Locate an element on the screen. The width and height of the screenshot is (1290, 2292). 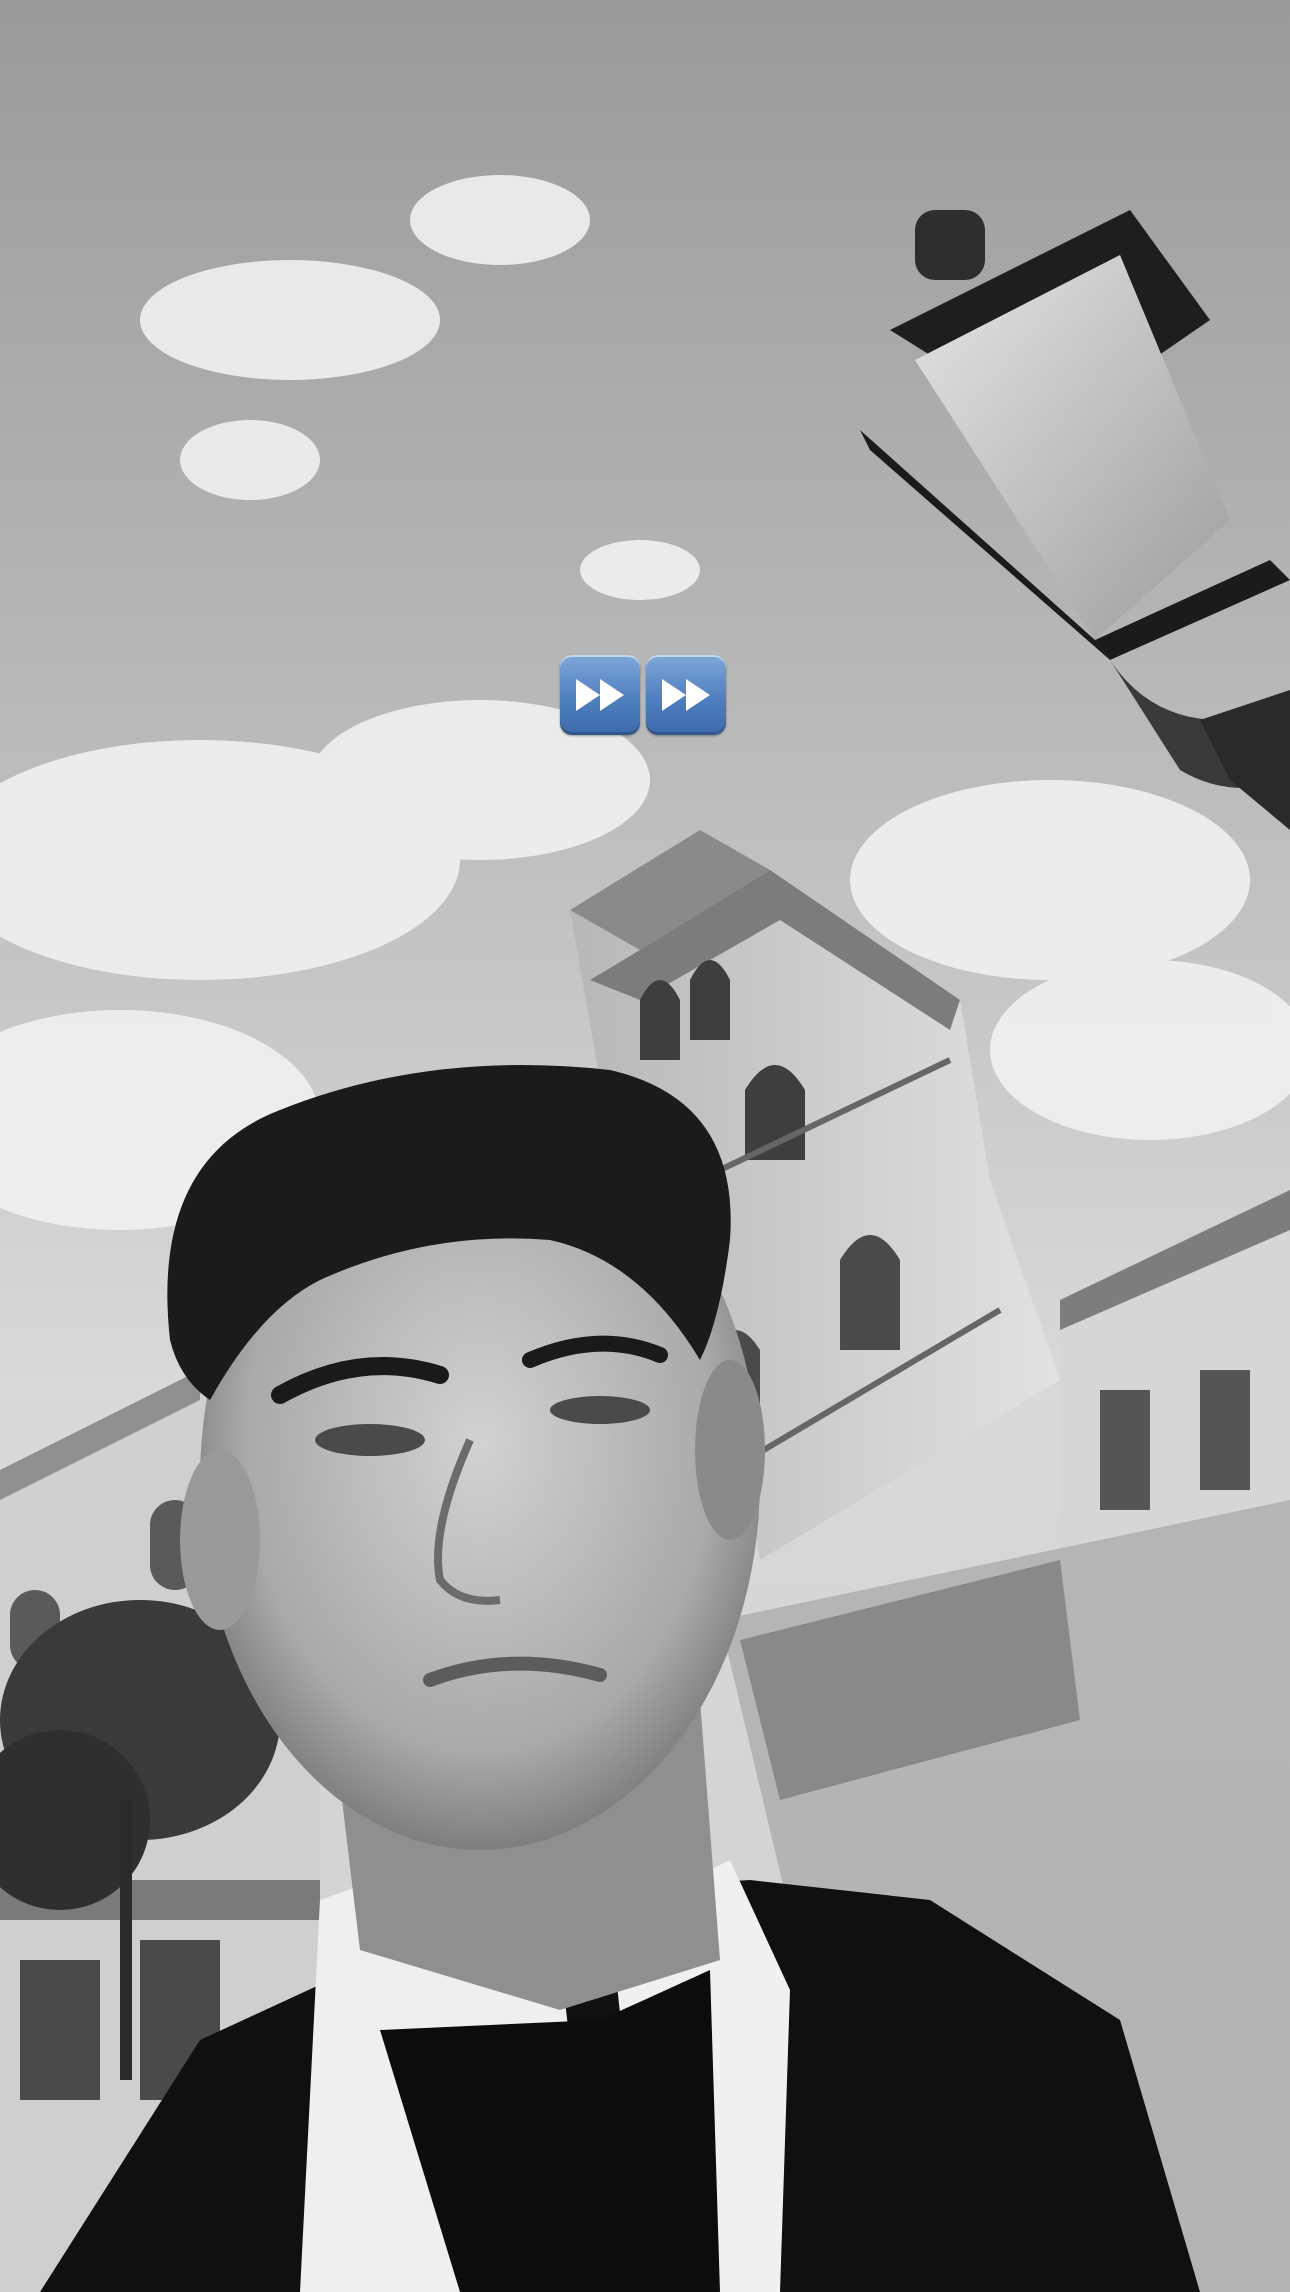
fast-forward-sticker is located at coordinates (643, 695).